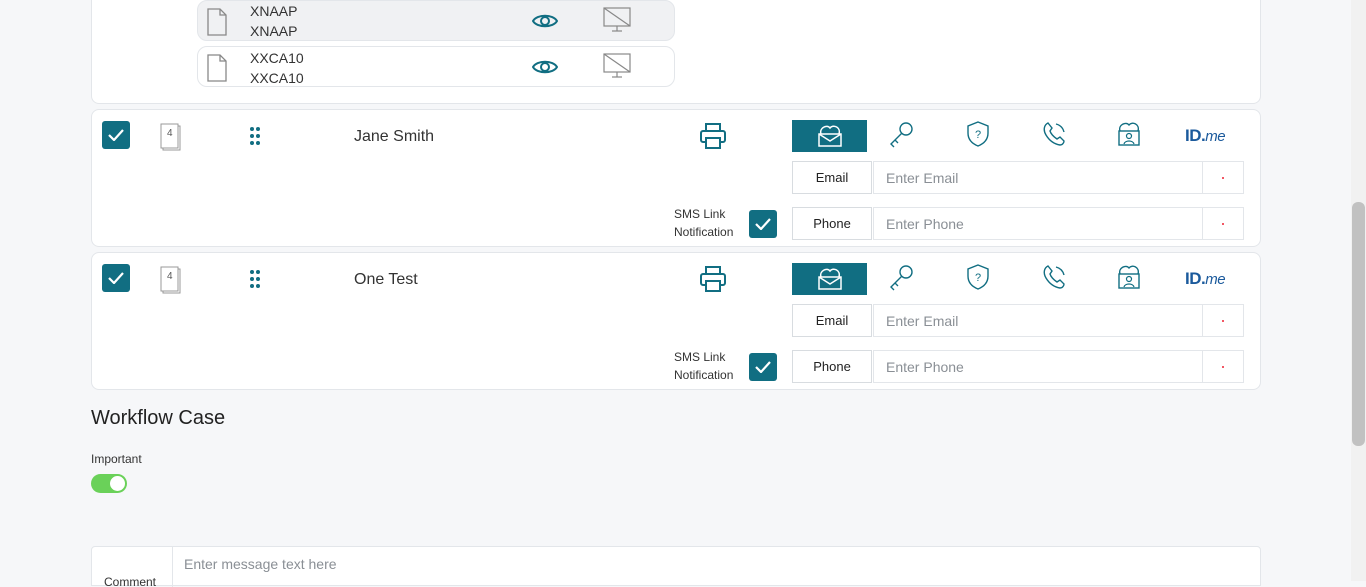 Image resolution: width=1366 pixels, height=587 pixels. Describe the element at coordinates (436, 66) in the screenshot. I see `document-row: XXCA10 XXCA10` at that location.